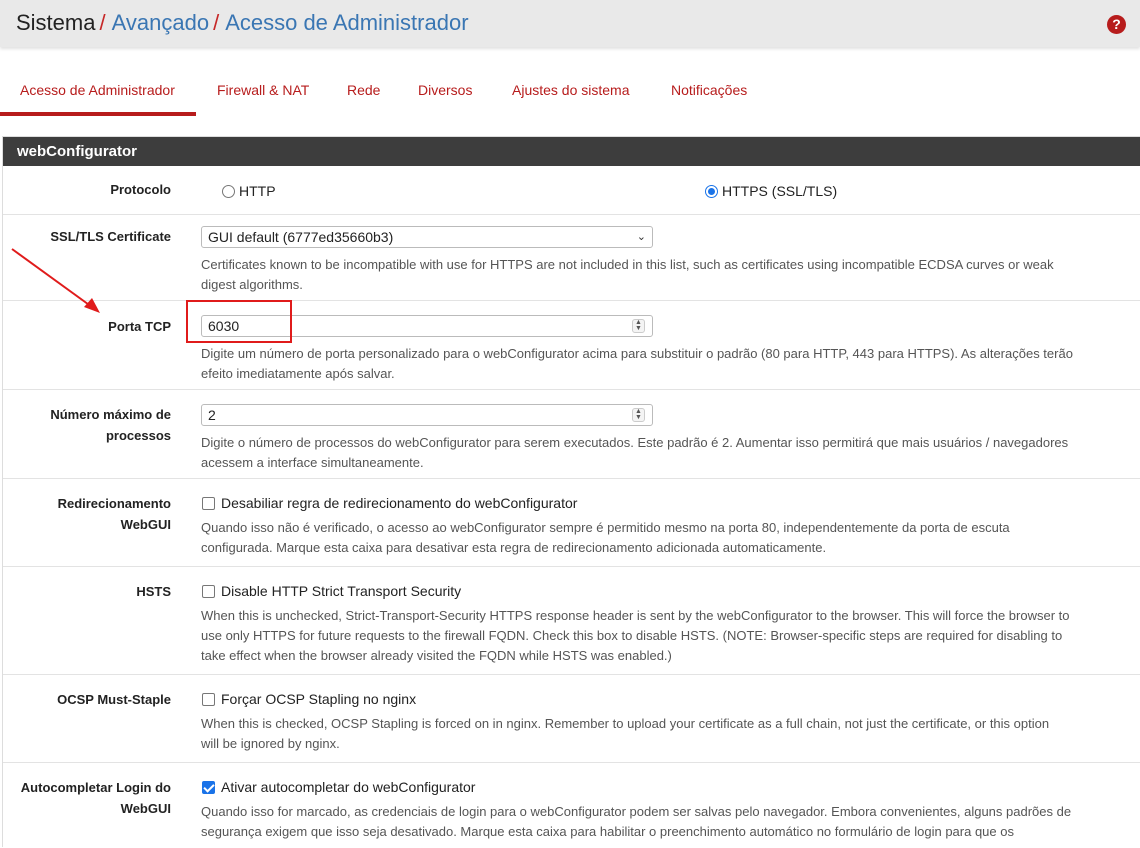 The image size is (1140, 848). Describe the element at coordinates (52, 278) in the screenshot. I see `arrow-line` at that location.